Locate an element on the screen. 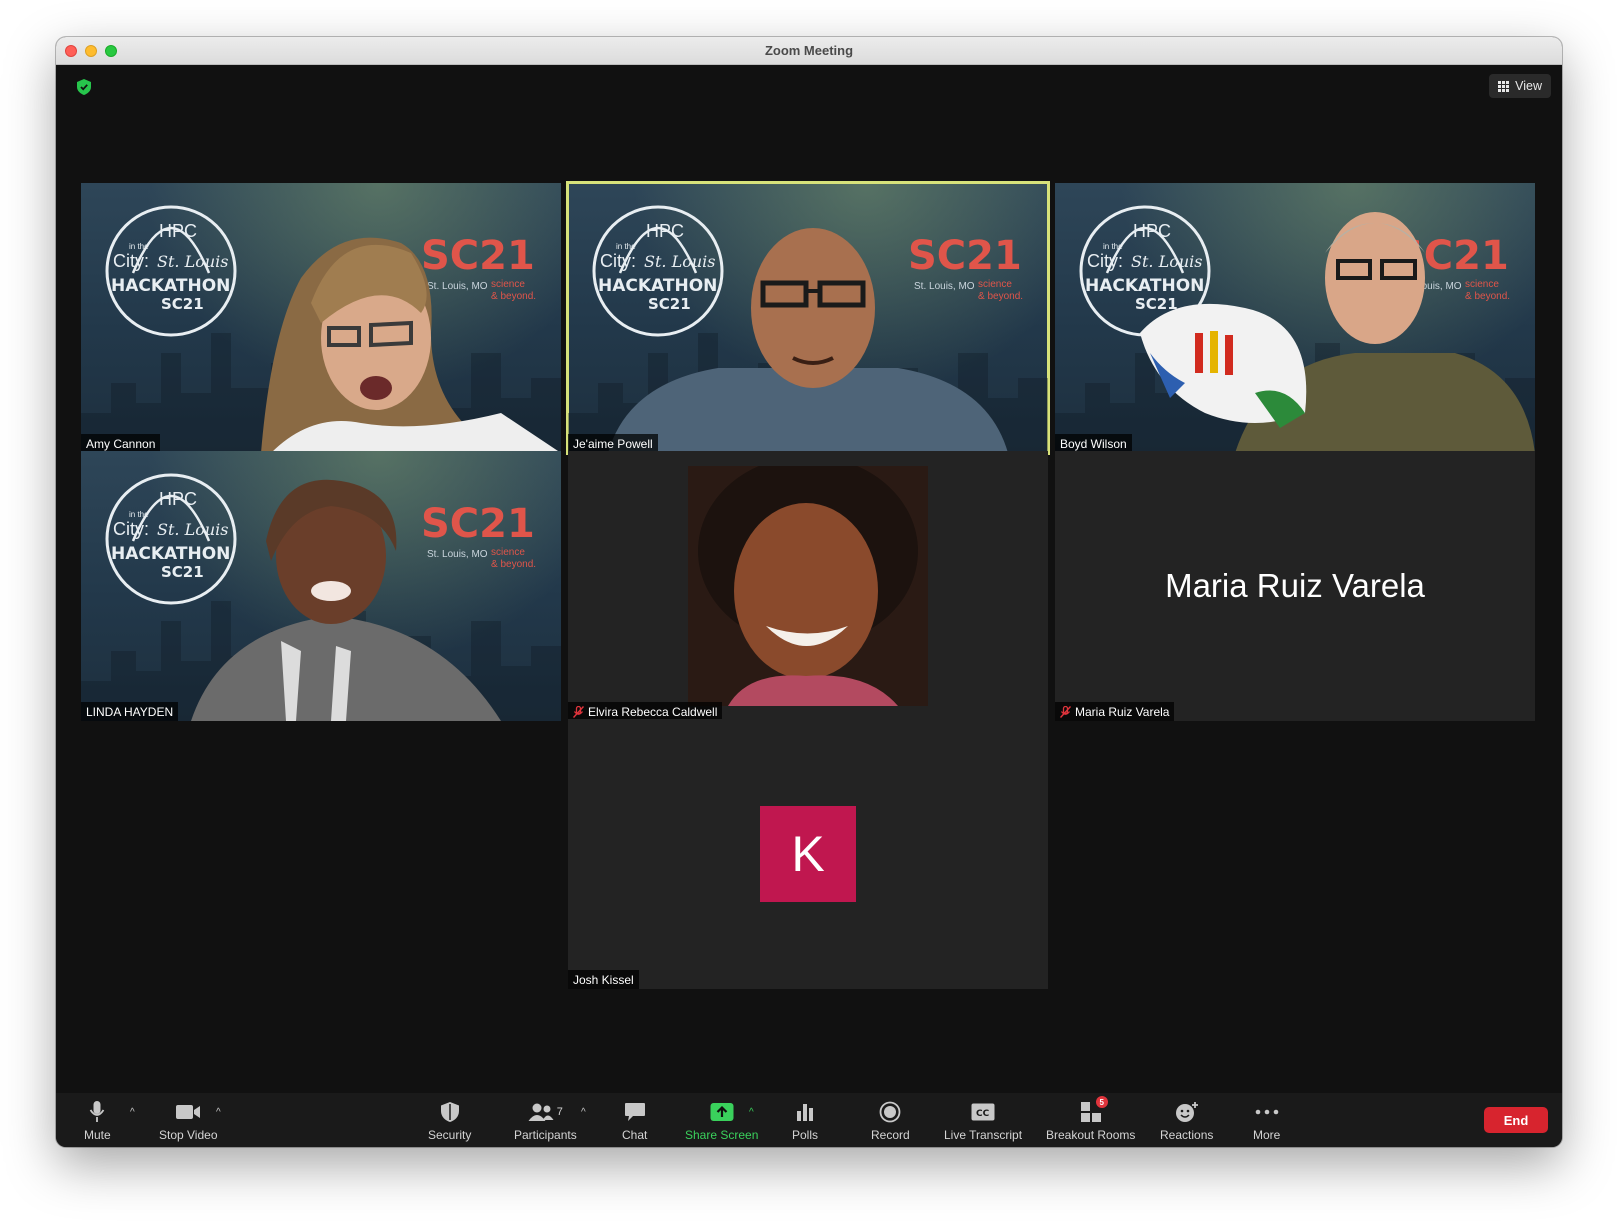  grid-view-icon is located at coordinates (1504, 86).